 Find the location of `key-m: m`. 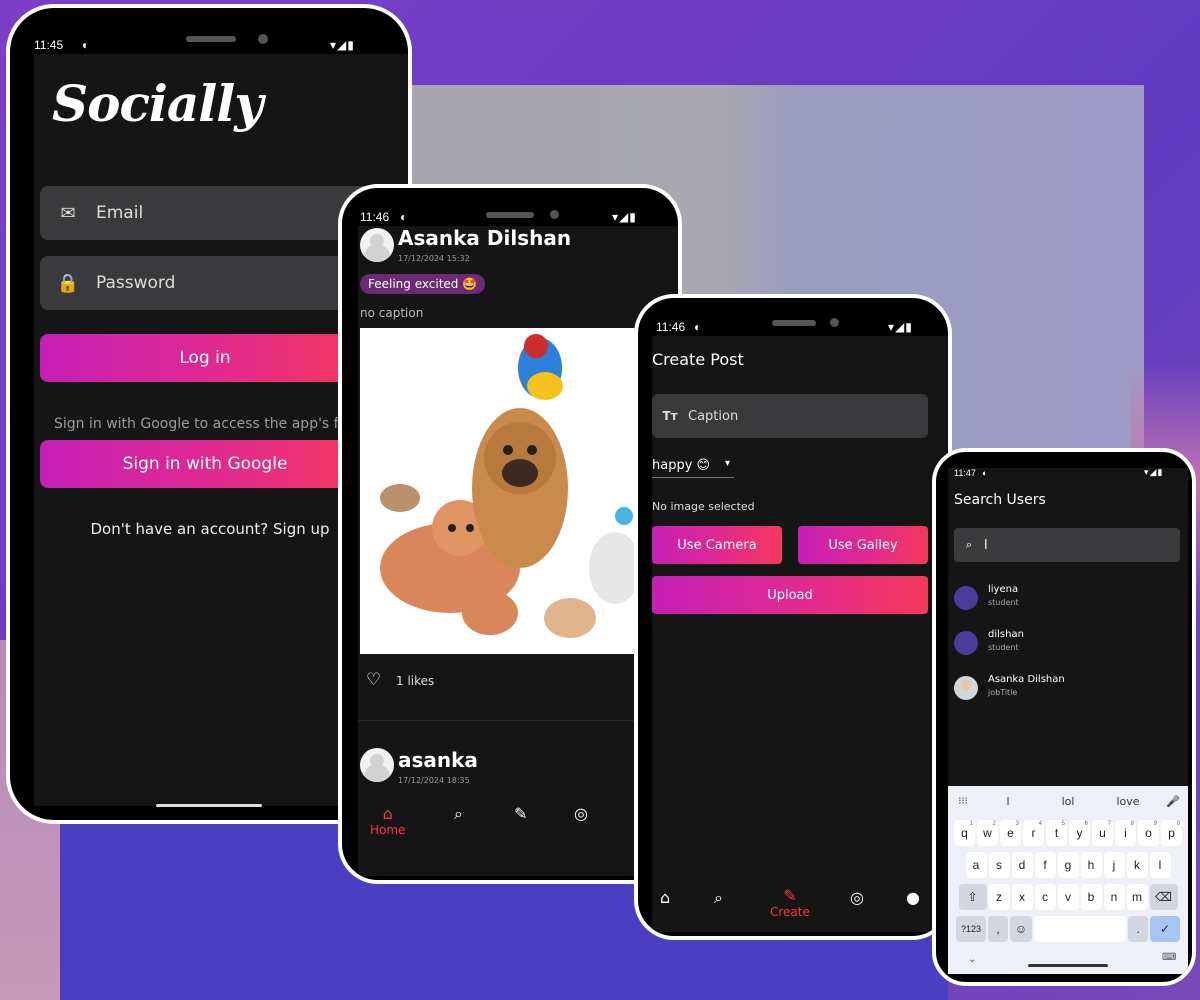

key-m: m is located at coordinates (1137, 897).